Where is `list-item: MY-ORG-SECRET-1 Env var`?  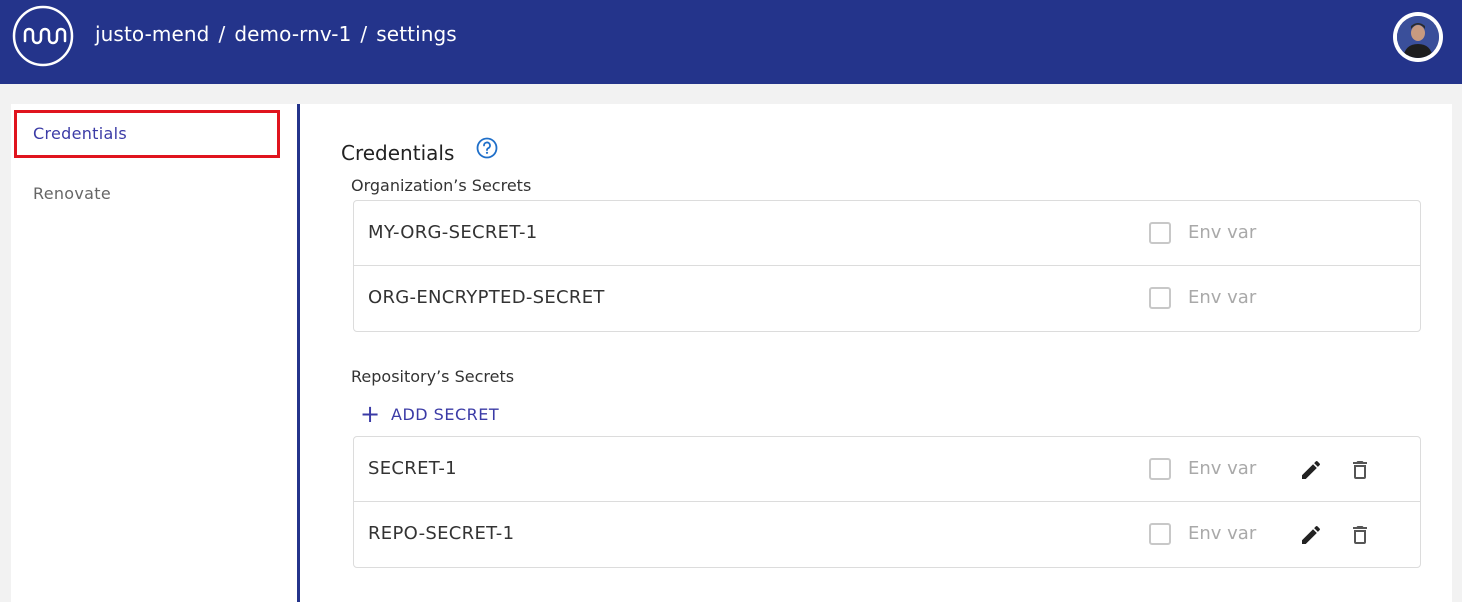
list-item: MY-ORG-SECRET-1 Env var is located at coordinates (887, 233).